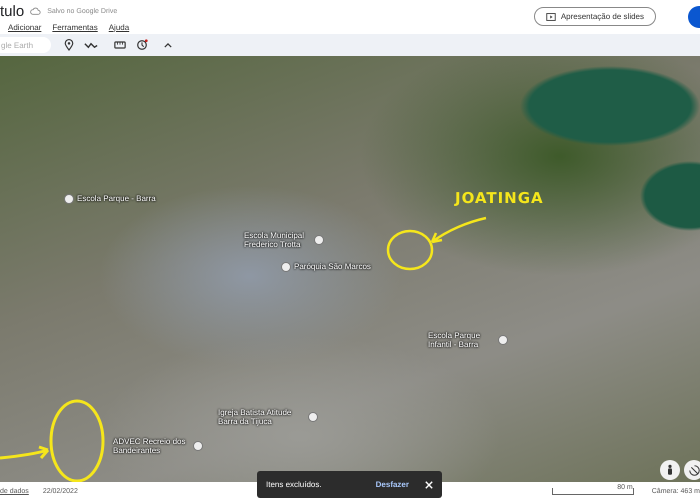 Image resolution: width=700 pixels, height=500 pixels. Describe the element at coordinates (119, 27) in the screenshot. I see `menu-item: Ajuda` at that location.